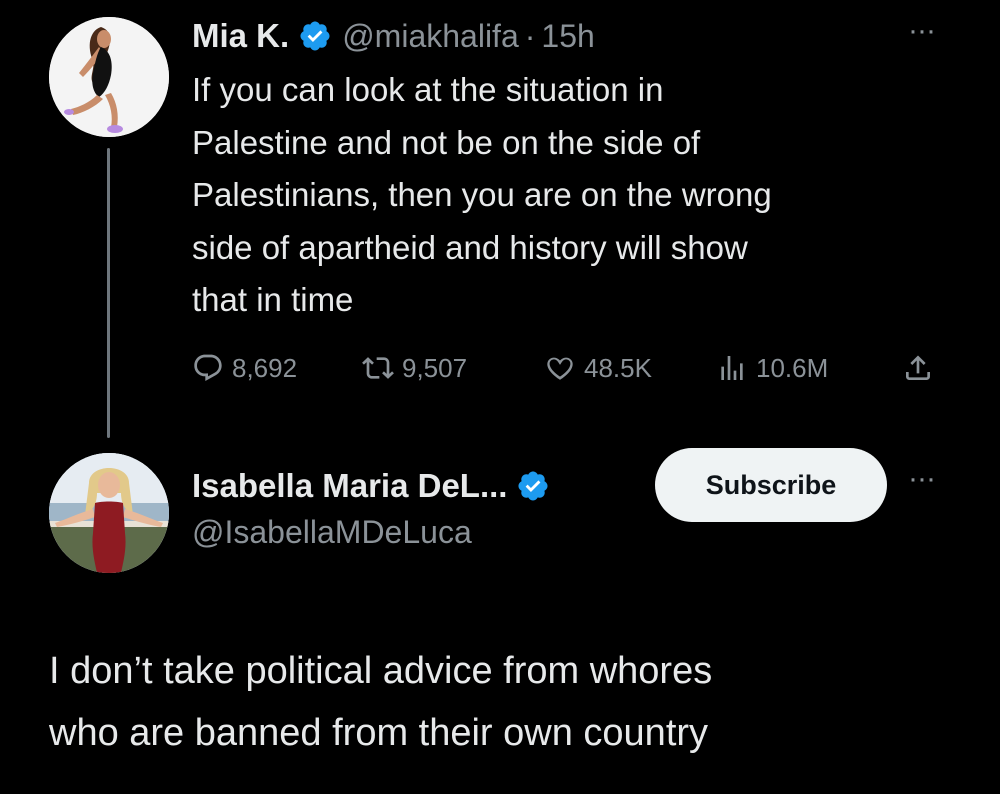 The width and height of the screenshot is (1000, 794). I want to click on avatar-mia, so click(109, 77).